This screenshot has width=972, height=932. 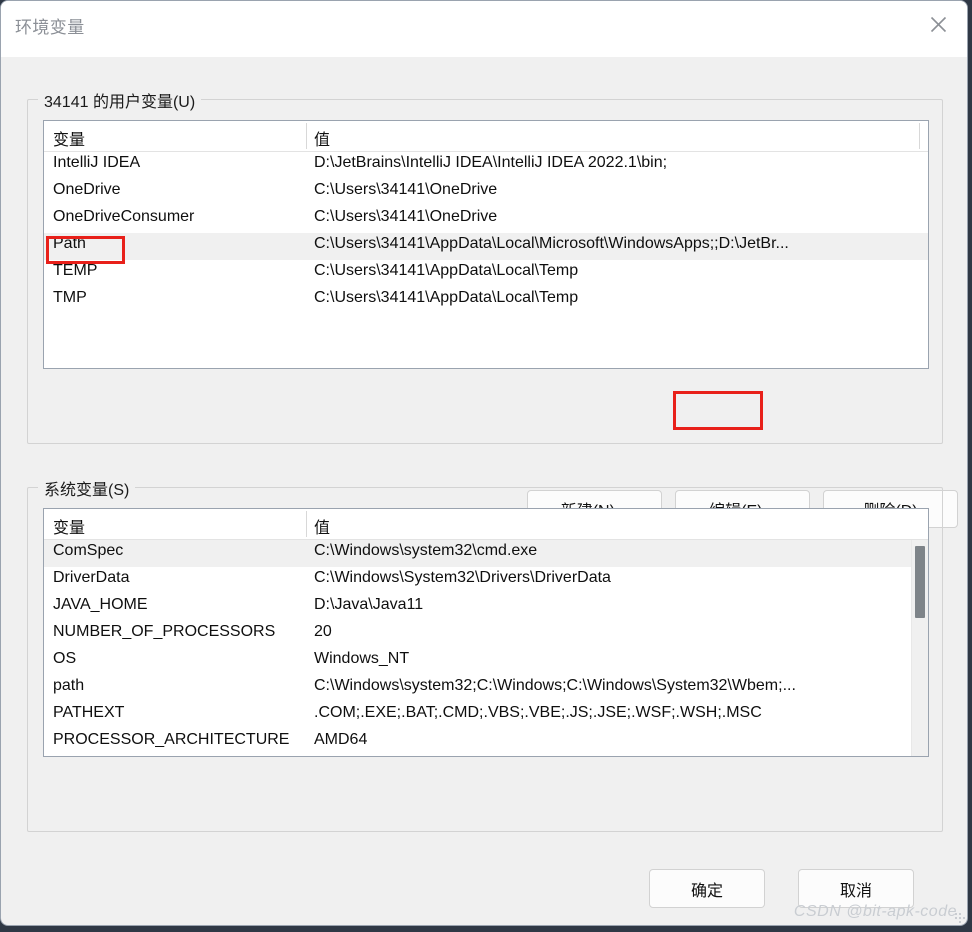 What do you see at coordinates (486, 524) in the screenshot?
I see `system-list-header: 变量 值` at bounding box center [486, 524].